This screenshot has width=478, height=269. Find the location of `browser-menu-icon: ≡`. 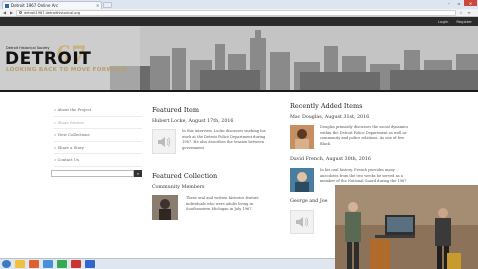

browser-menu-icon: ≡ is located at coordinates (469, 12).